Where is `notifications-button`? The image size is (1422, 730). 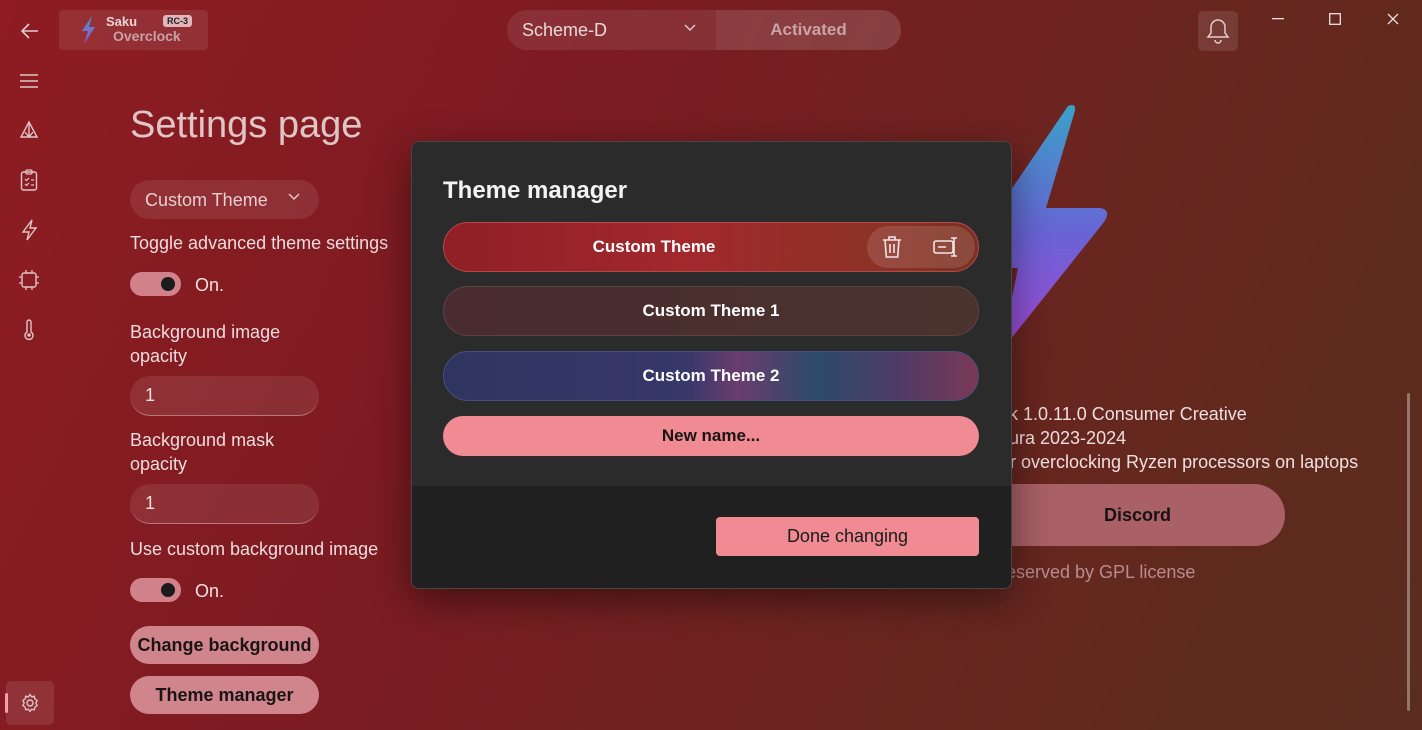
notifications-button is located at coordinates (1218, 31).